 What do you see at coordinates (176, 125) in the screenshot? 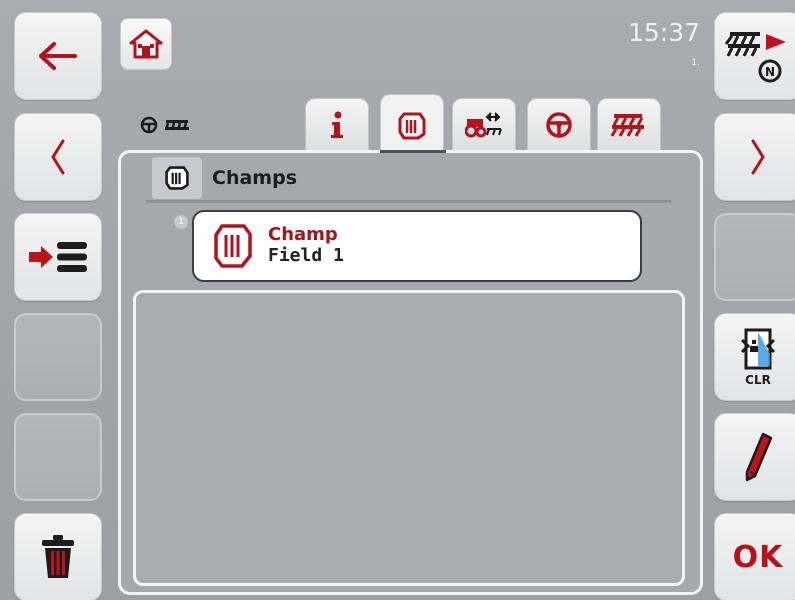
I see `implement-mode-icon` at bounding box center [176, 125].